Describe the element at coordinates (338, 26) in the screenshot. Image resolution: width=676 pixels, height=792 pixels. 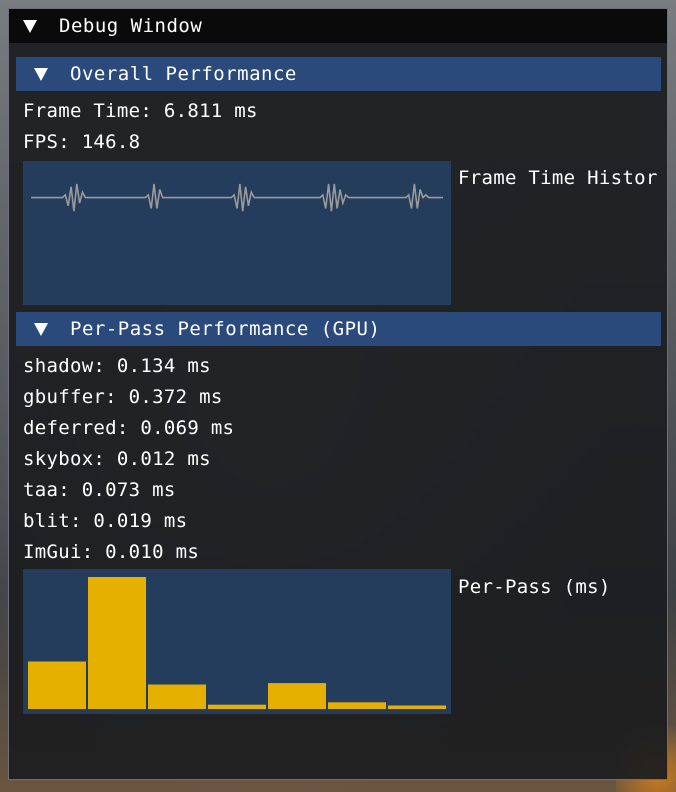
I see `window-titlebar: Debug Window` at that location.